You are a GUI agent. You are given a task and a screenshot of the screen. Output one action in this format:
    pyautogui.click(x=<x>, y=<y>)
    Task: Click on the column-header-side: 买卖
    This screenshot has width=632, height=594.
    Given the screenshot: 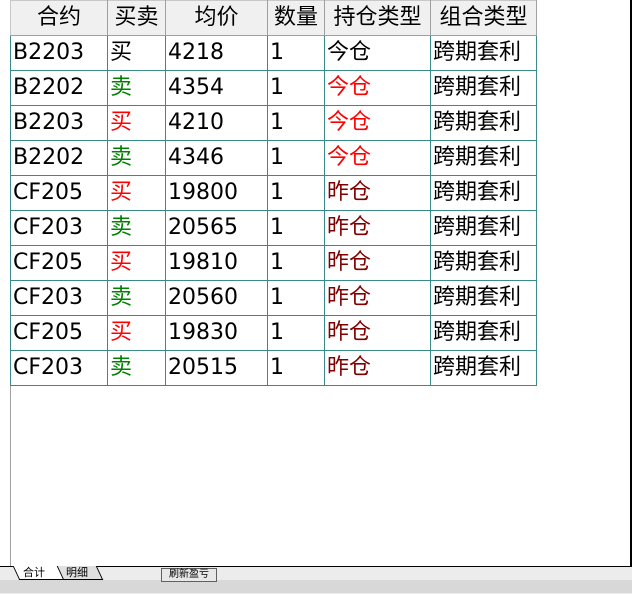 What is the action you would take?
    pyautogui.click(x=136, y=18)
    